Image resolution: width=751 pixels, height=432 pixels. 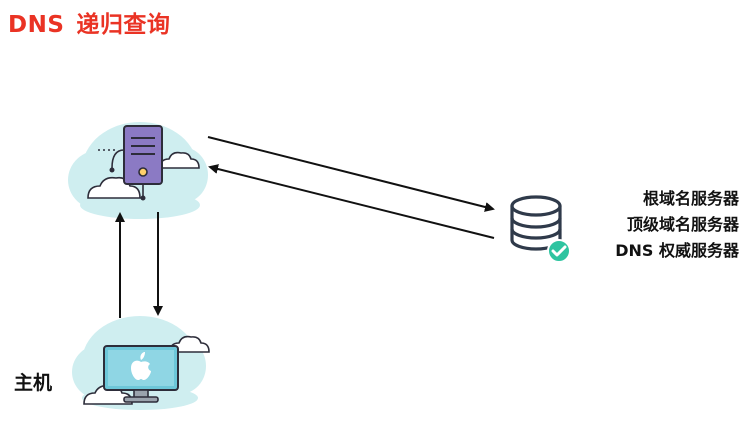 What do you see at coordinates (559, 251) in the screenshot?
I see `check-badge-icon` at bounding box center [559, 251].